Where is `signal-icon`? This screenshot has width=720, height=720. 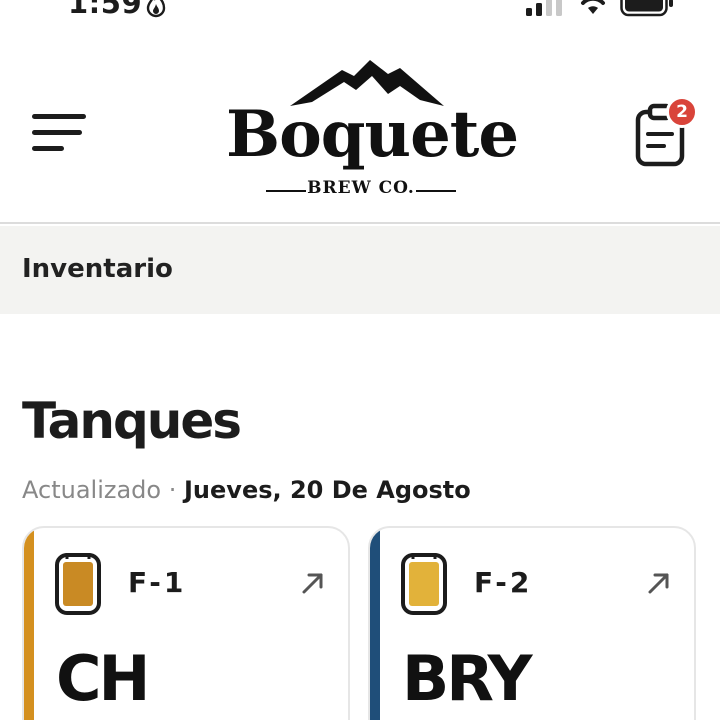
signal-icon is located at coordinates (544, 8).